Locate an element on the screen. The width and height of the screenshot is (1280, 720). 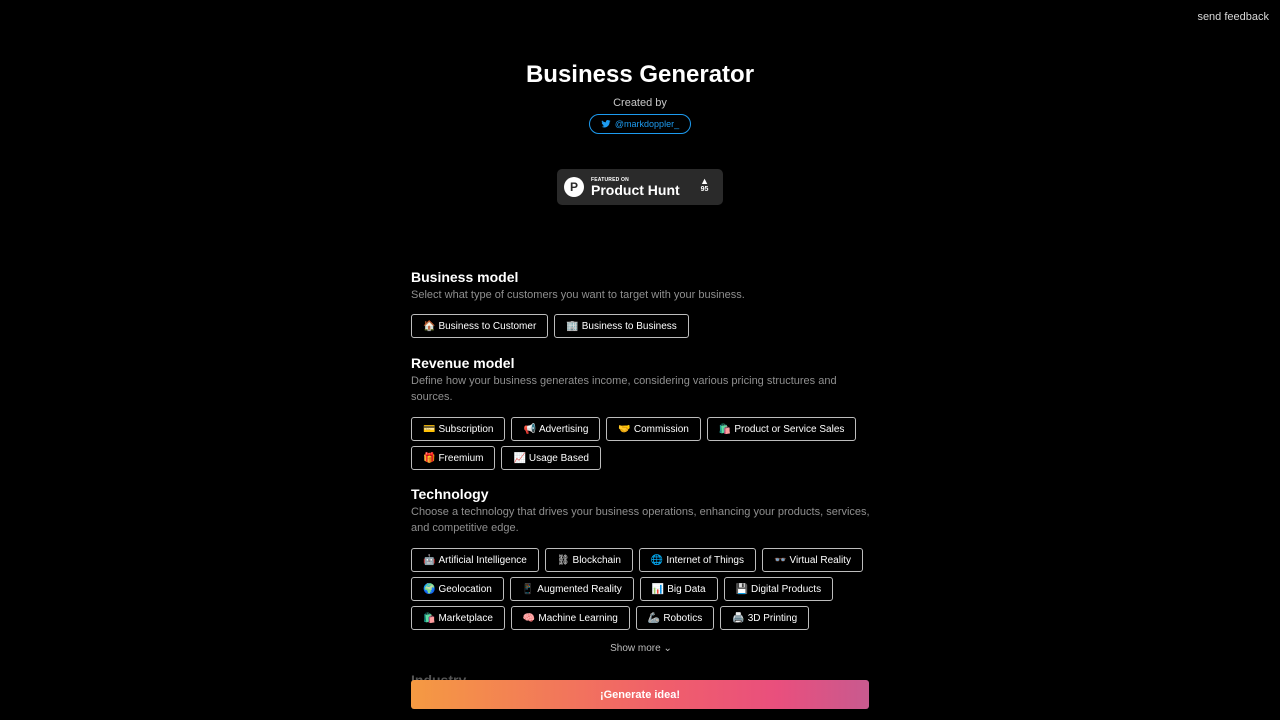
option-chip: ⛓ Blockchain is located at coordinates (588, 560).